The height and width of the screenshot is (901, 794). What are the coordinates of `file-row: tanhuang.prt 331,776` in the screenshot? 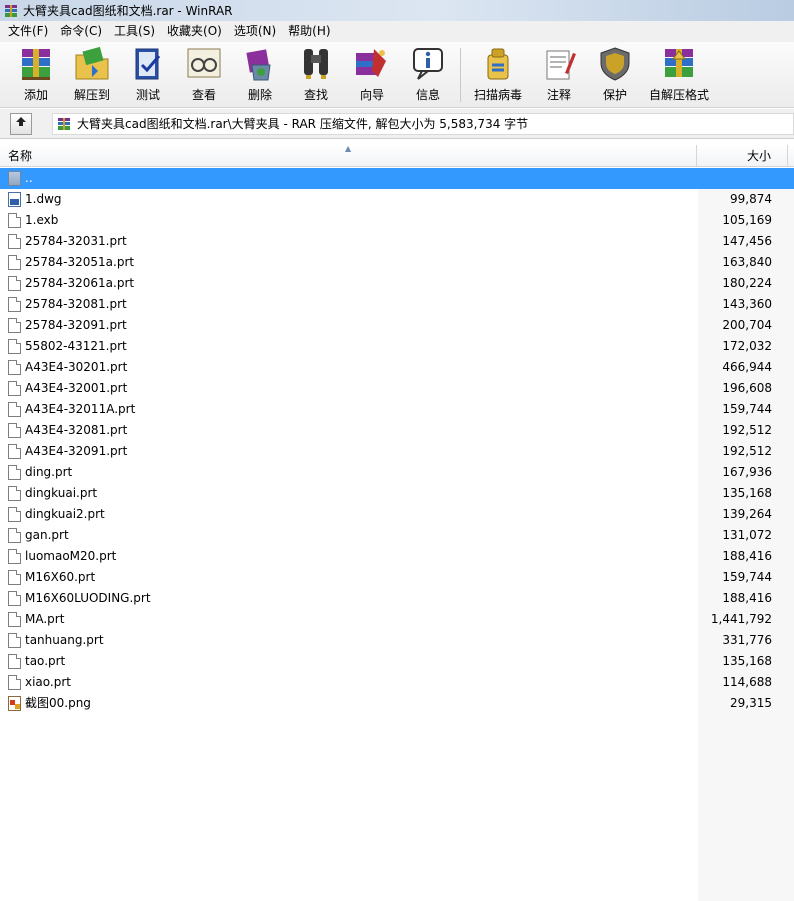 It's located at (397, 640).